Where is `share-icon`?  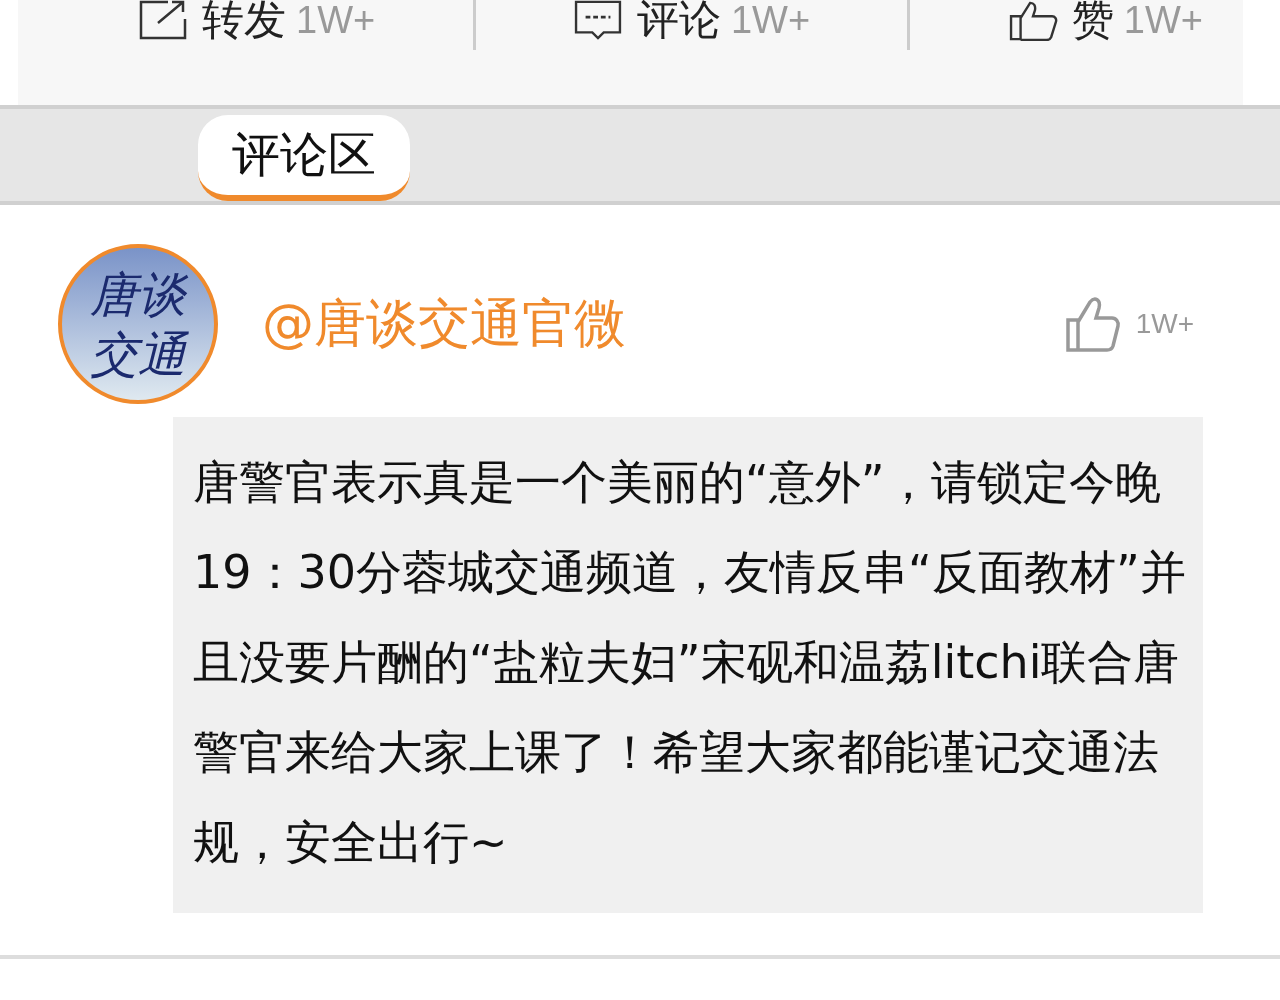 share-icon is located at coordinates (163, 20).